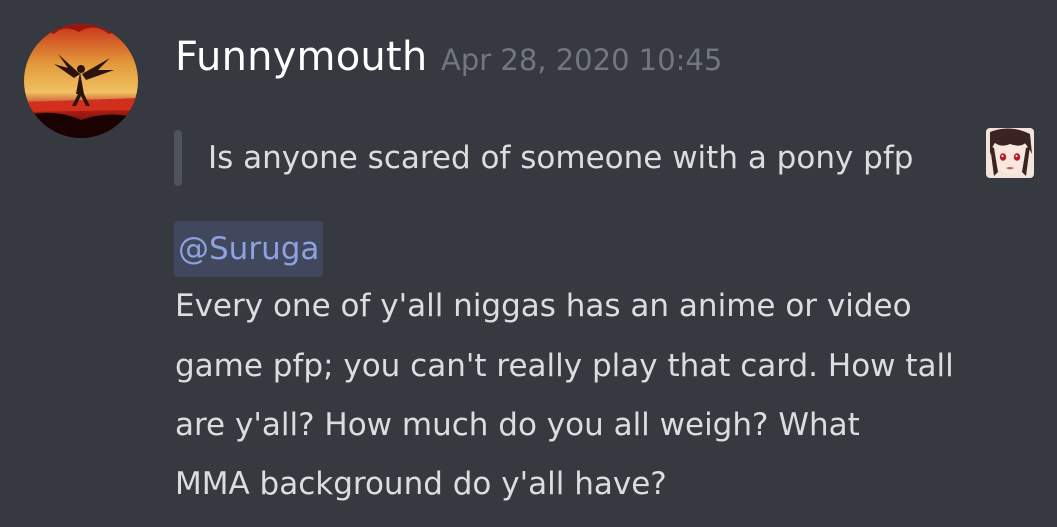 This screenshot has width=1057, height=527. Describe the element at coordinates (421, 484) in the screenshot. I see `message-line: MMA background do y'all have?` at that location.